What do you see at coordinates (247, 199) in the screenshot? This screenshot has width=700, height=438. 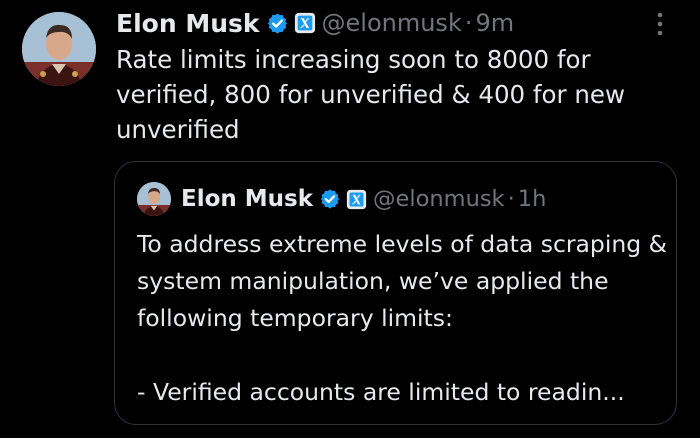 I see `quoted-author-name: Elon Musk` at bounding box center [247, 199].